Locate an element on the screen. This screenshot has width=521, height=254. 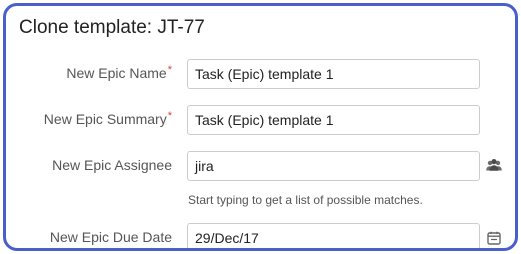
epic-name-label: New Epic Name* is located at coordinates (119, 72).